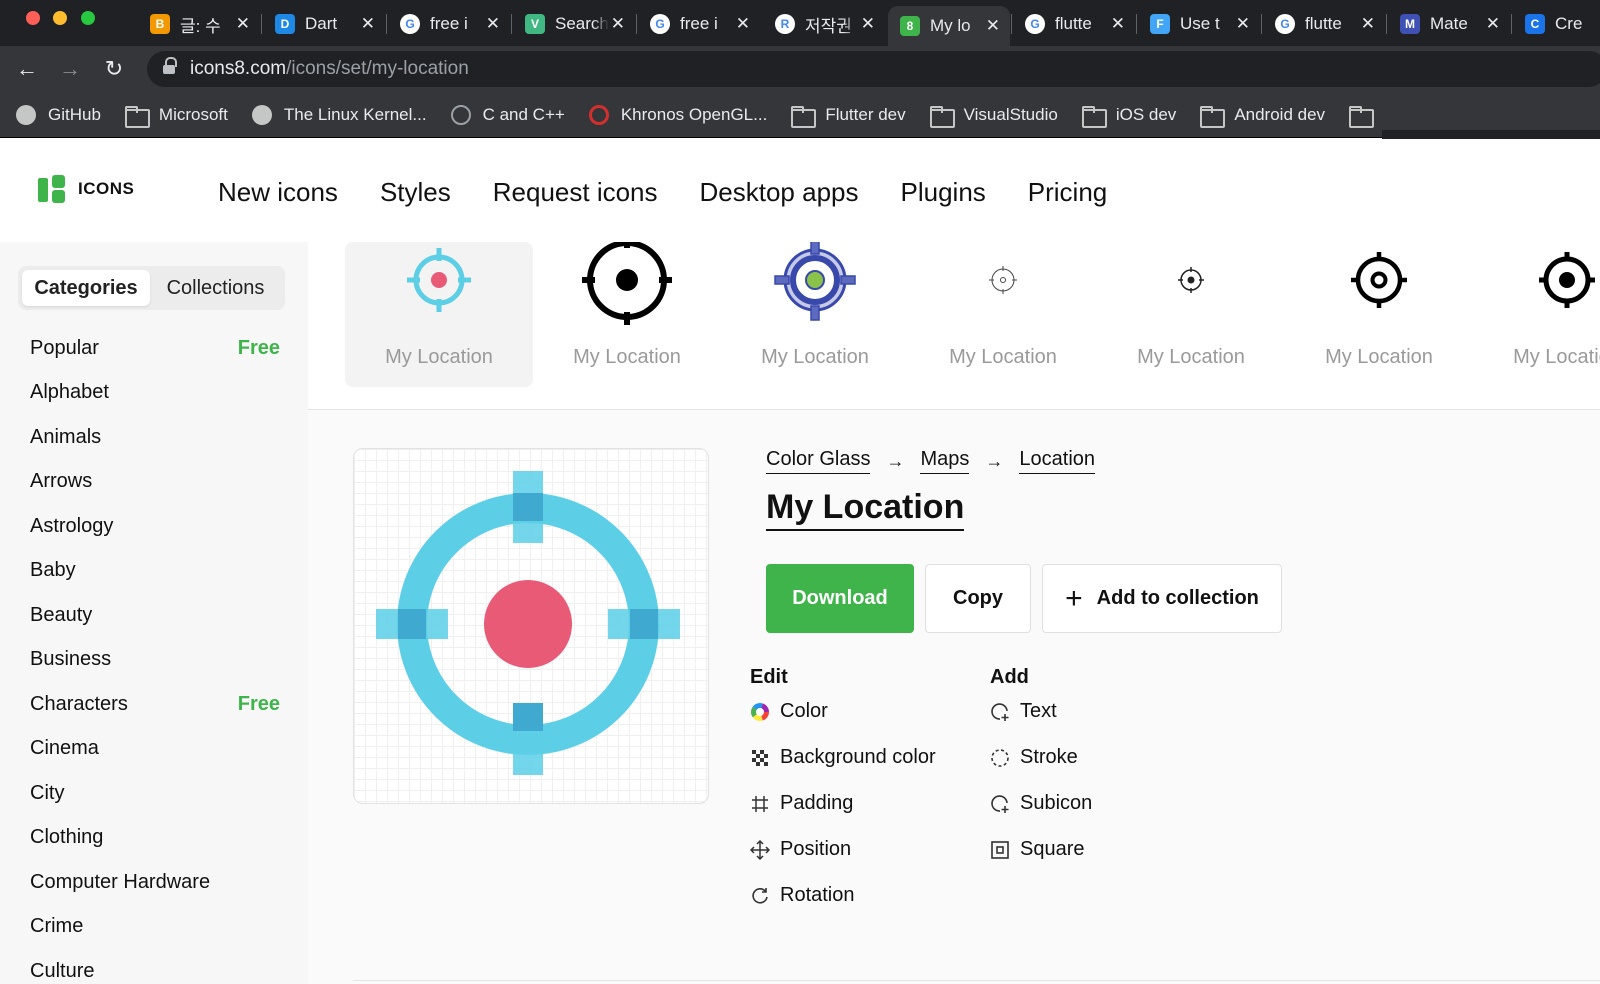 The image size is (1600, 984). Describe the element at coordinates (155, 927) in the screenshot. I see `category-item: Crime` at that location.